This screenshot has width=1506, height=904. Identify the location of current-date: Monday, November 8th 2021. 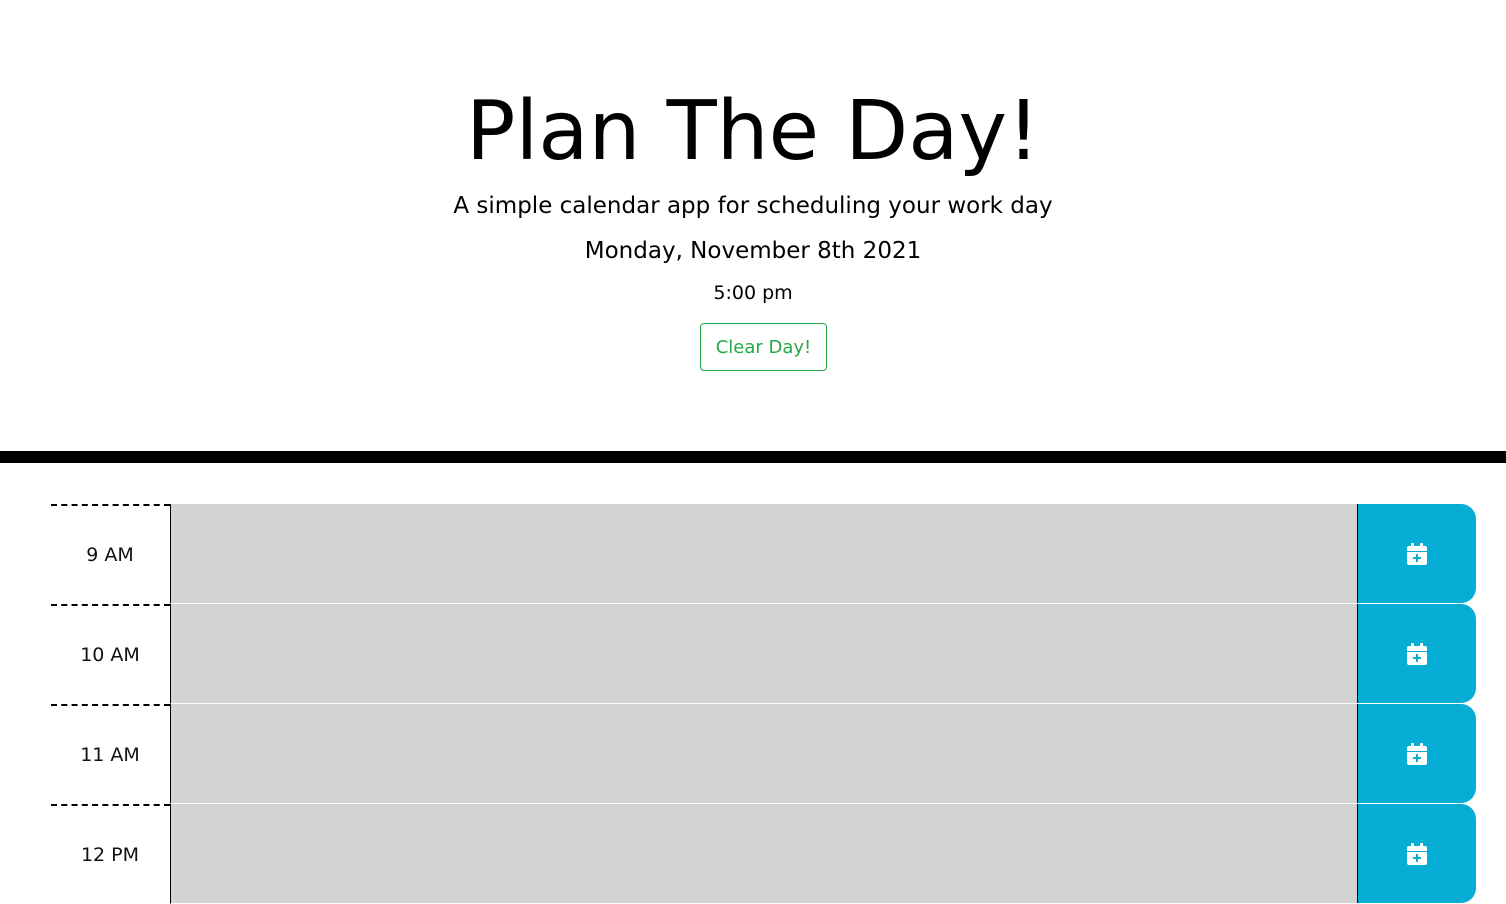
(753, 251).